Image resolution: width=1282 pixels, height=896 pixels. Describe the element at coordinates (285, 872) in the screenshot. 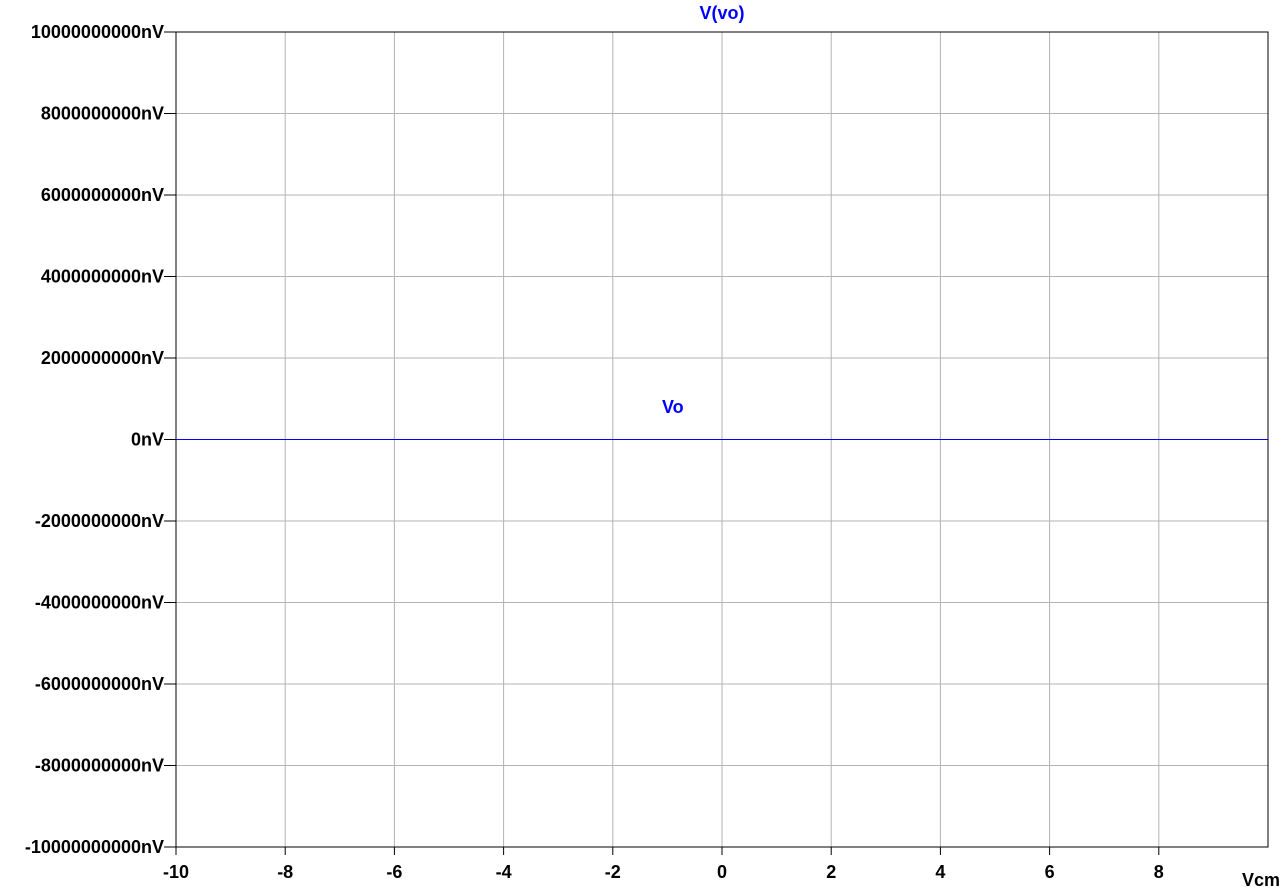

I see `x-tick-label: -8` at that location.